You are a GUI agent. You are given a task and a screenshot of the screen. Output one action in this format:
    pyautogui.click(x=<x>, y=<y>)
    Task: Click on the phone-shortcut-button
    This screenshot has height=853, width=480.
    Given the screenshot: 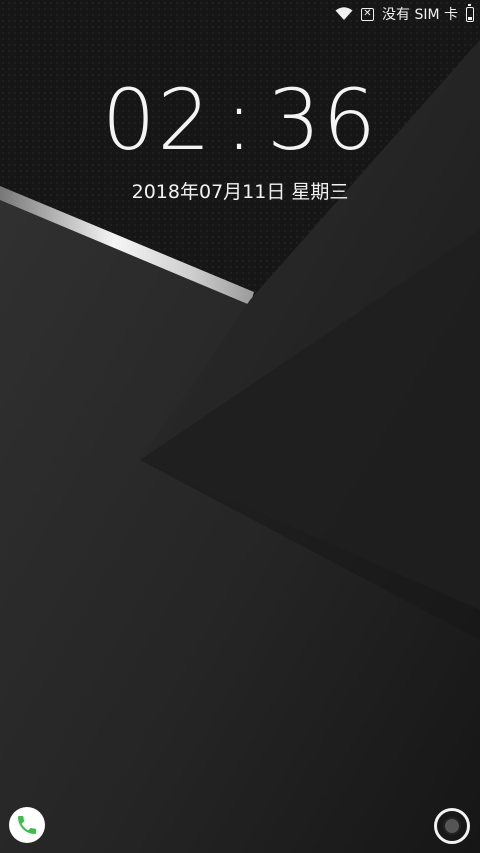 What is the action you would take?
    pyautogui.click(x=27, y=825)
    